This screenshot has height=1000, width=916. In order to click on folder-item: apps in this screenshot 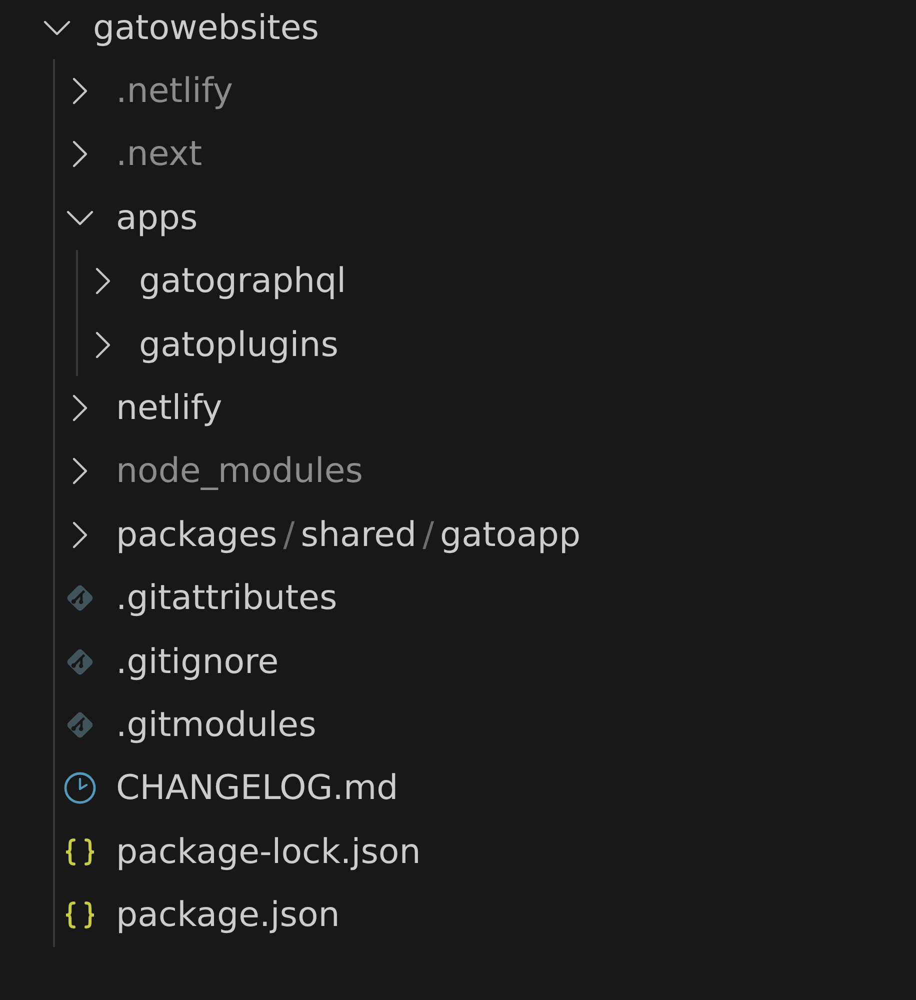, I will do `click(128, 218)`.